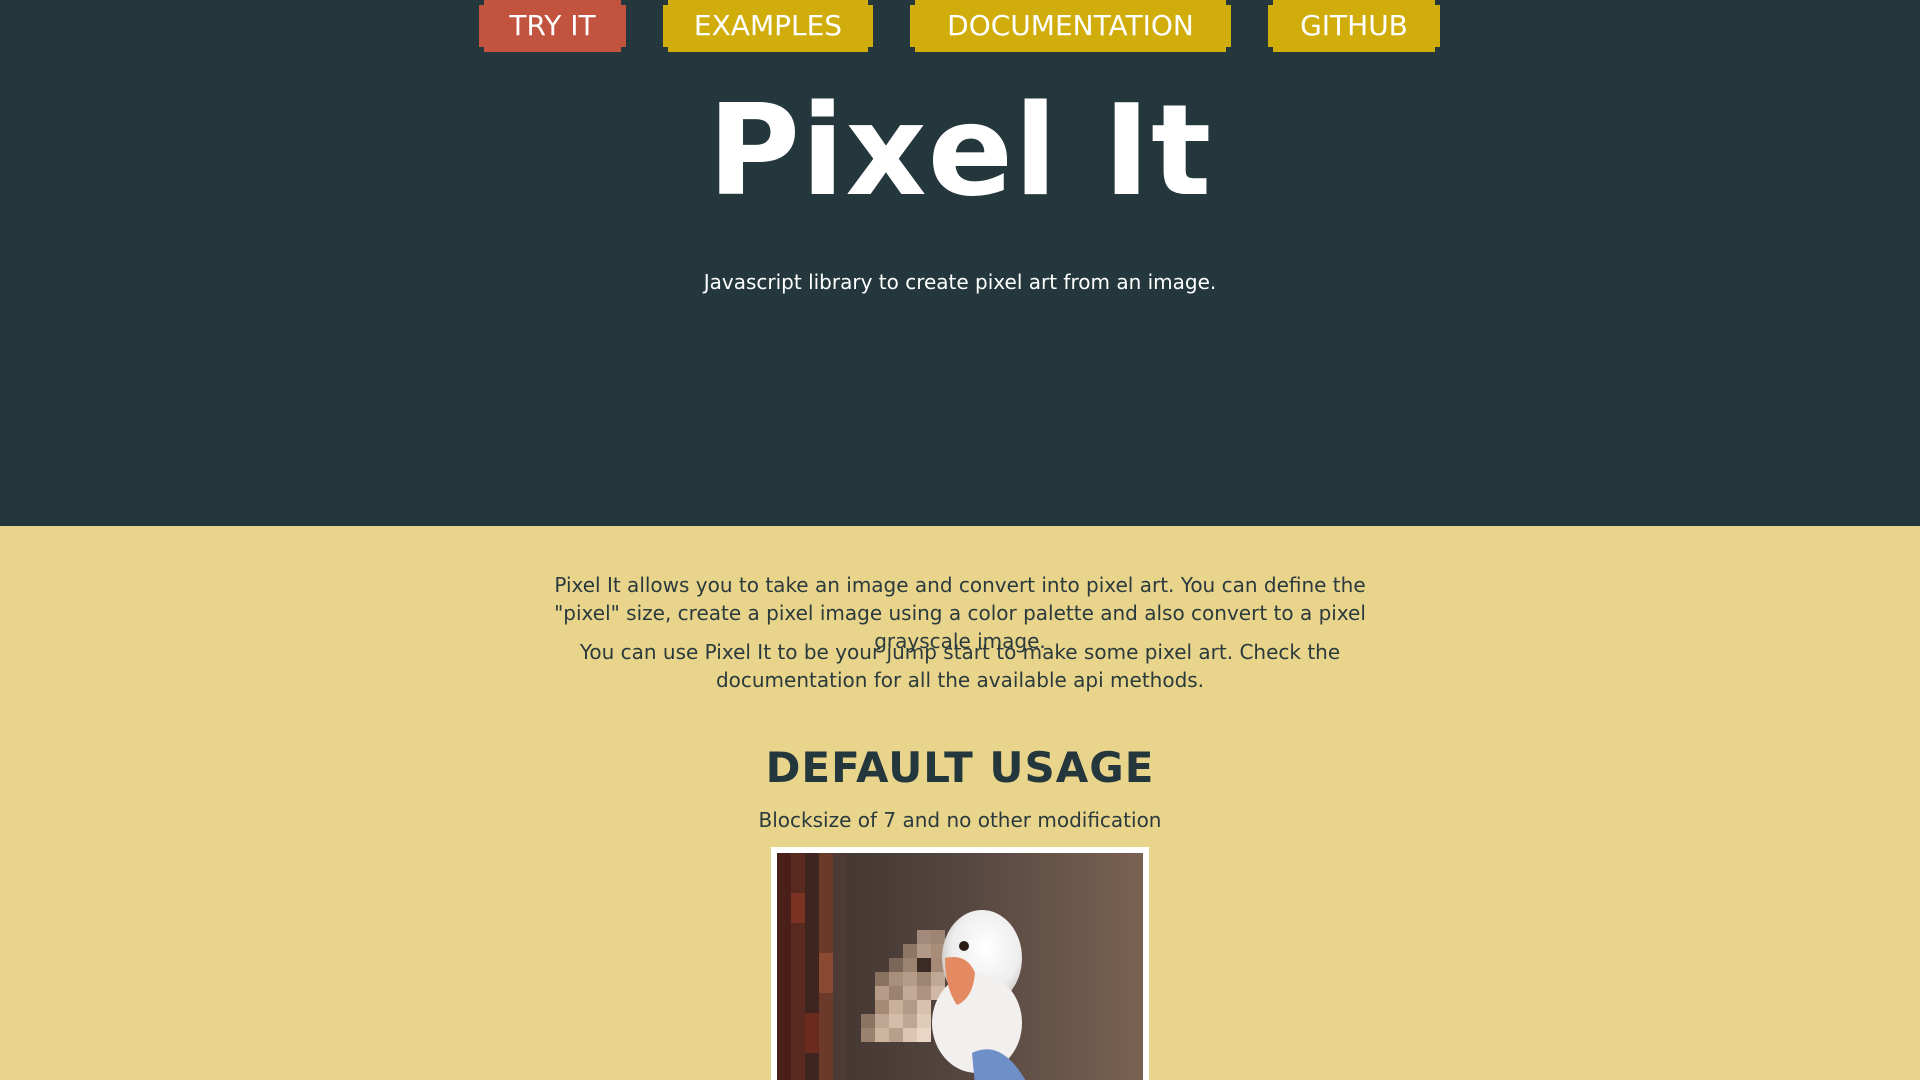 Image resolution: width=1920 pixels, height=1080 pixels. What do you see at coordinates (960, 820) in the screenshot?
I see `default-usage-caption: Blocksize of 7 and no other modification` at bounding box center [960, 820].